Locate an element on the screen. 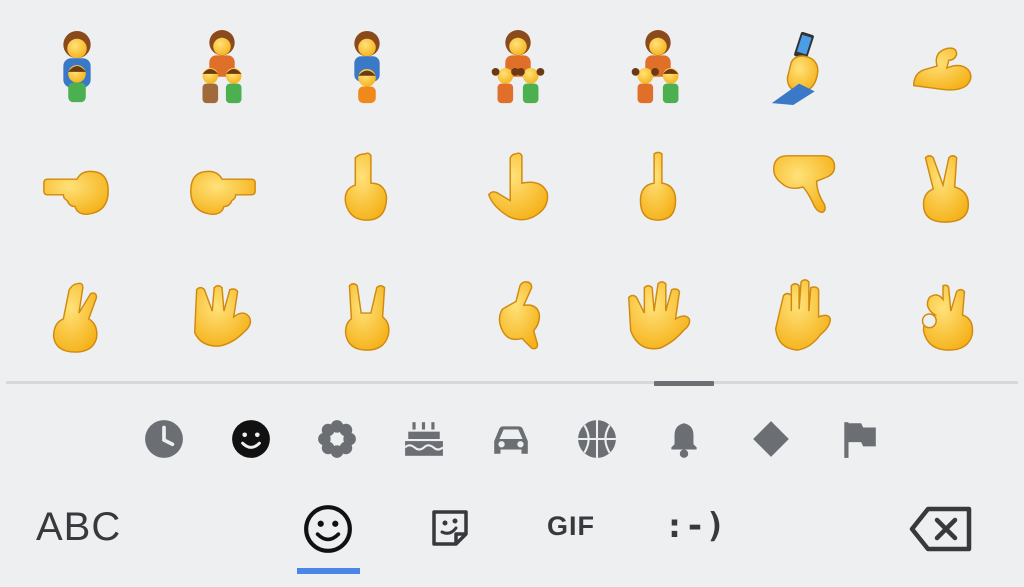 The image size is (1024, 587). smiley-icon is located at coordinates (328, 529).